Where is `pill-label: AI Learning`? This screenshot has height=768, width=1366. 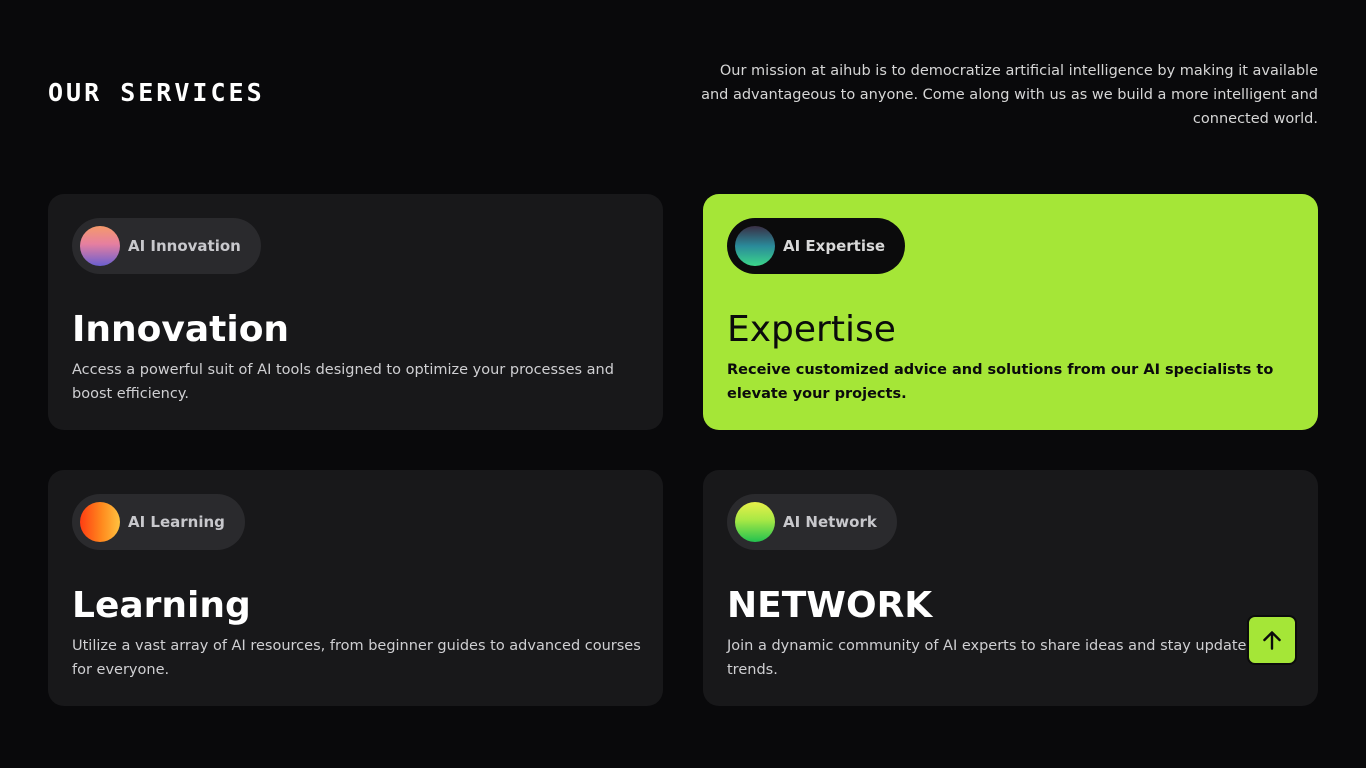
pill-label: AI Learning is located at coordinates (176, 522).